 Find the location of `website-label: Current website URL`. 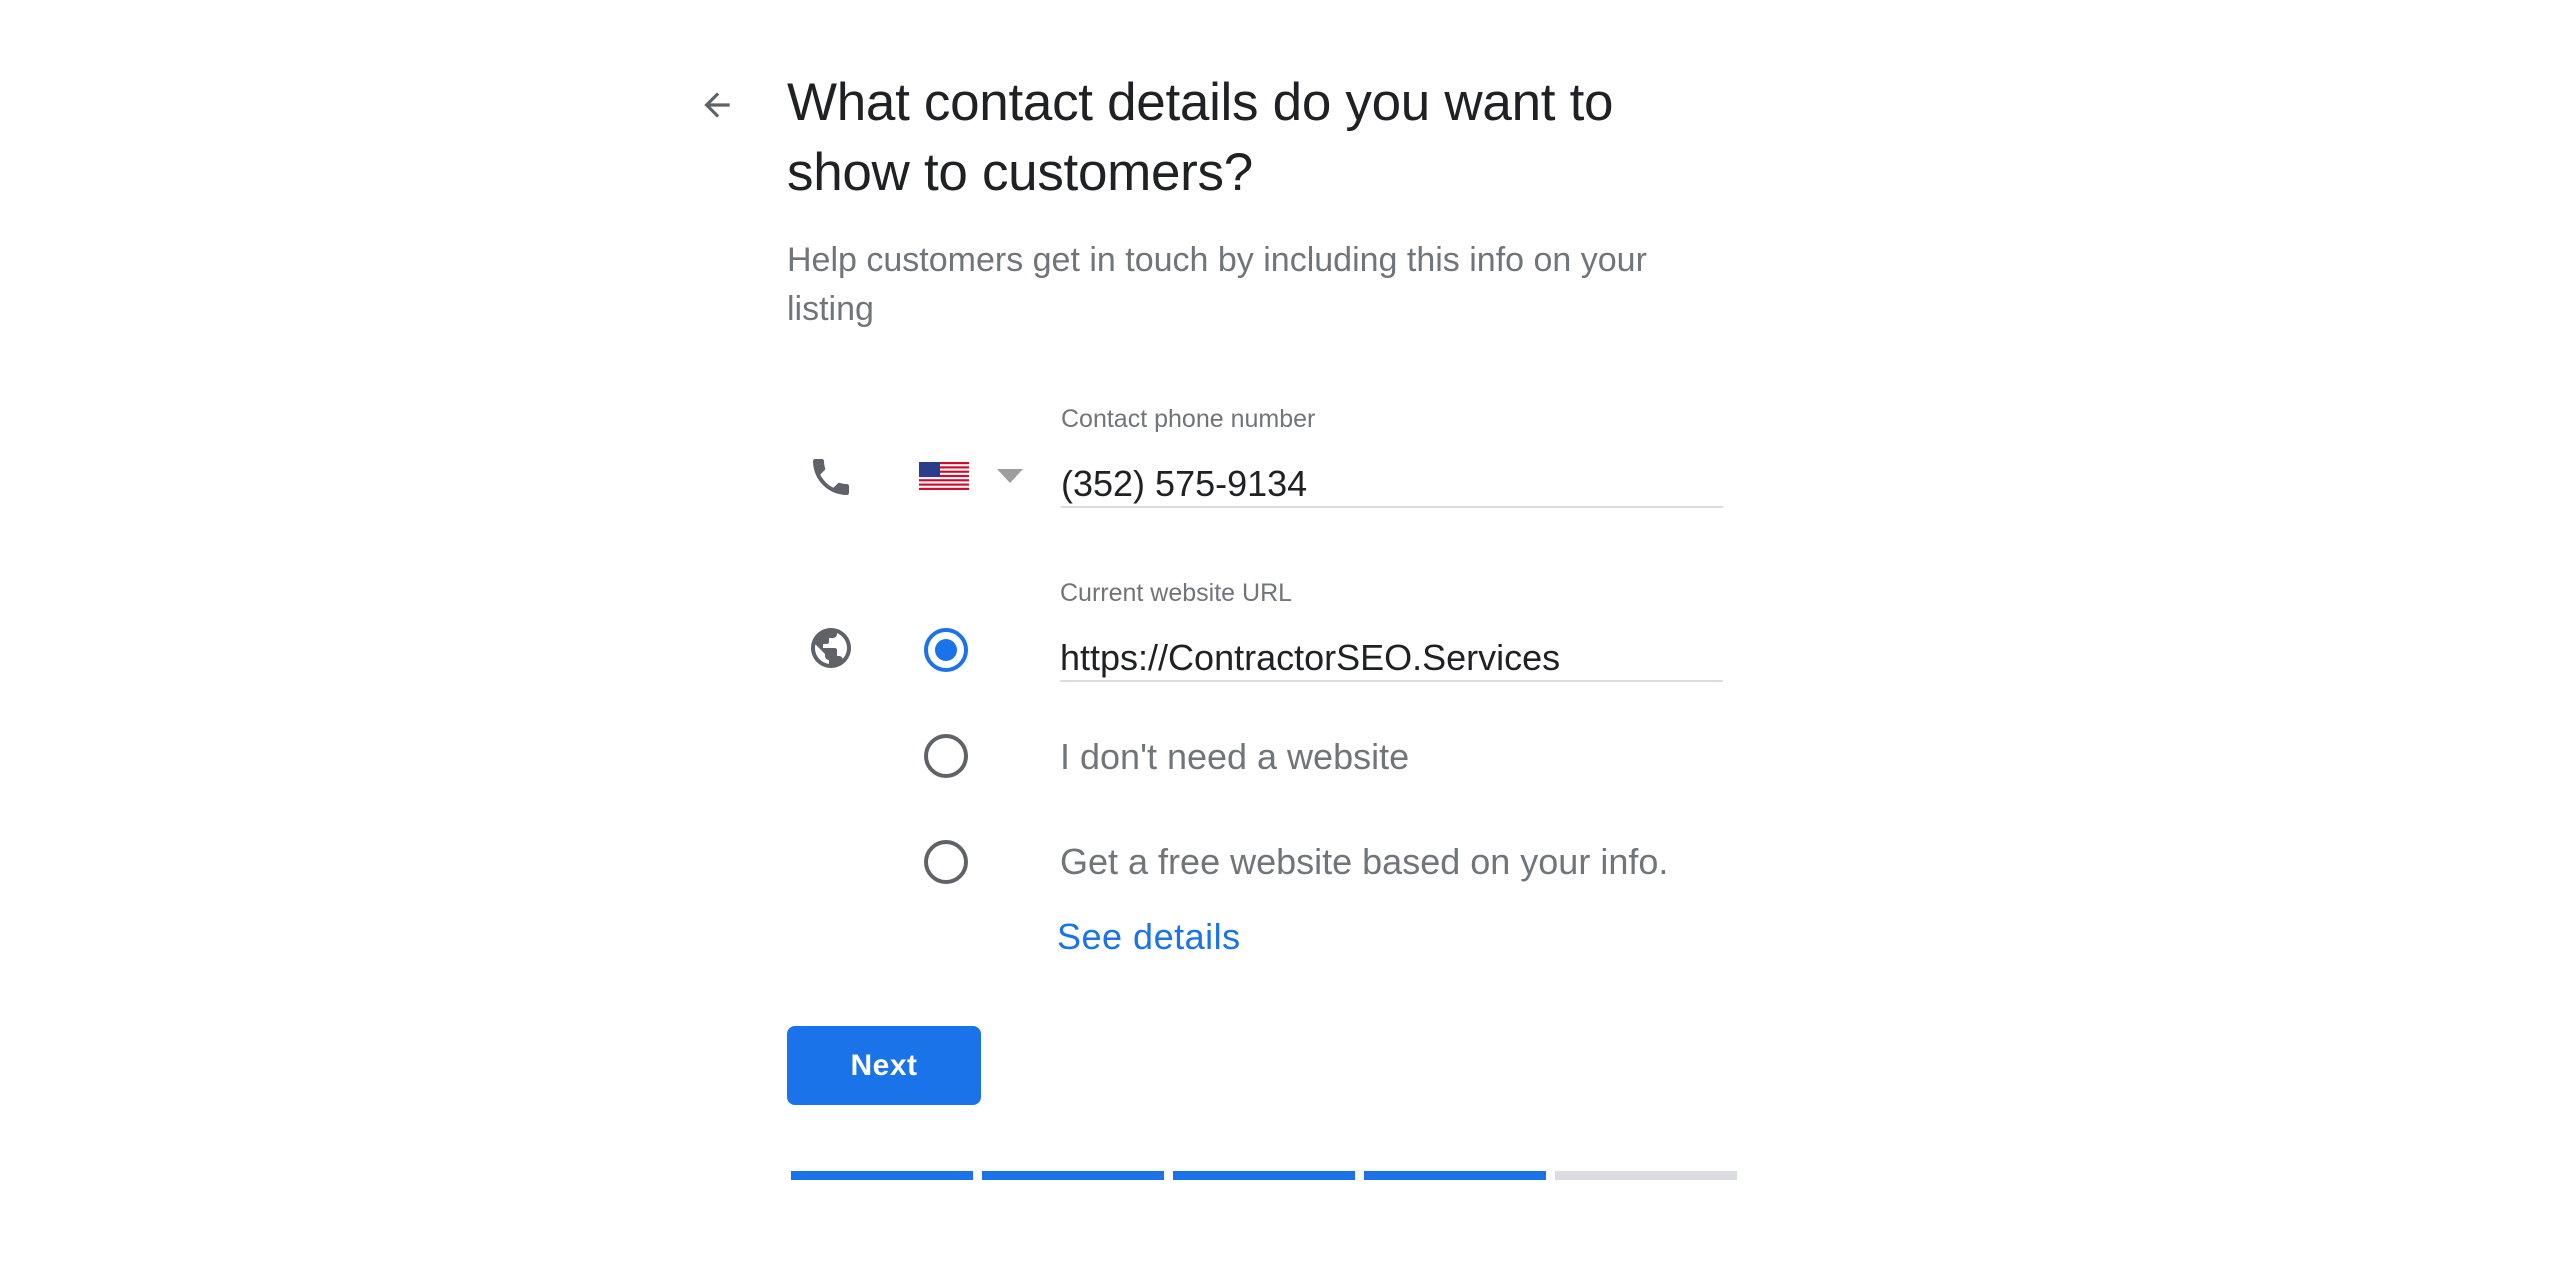

website-label: Current website URL is located at coordinates (1176, 593).